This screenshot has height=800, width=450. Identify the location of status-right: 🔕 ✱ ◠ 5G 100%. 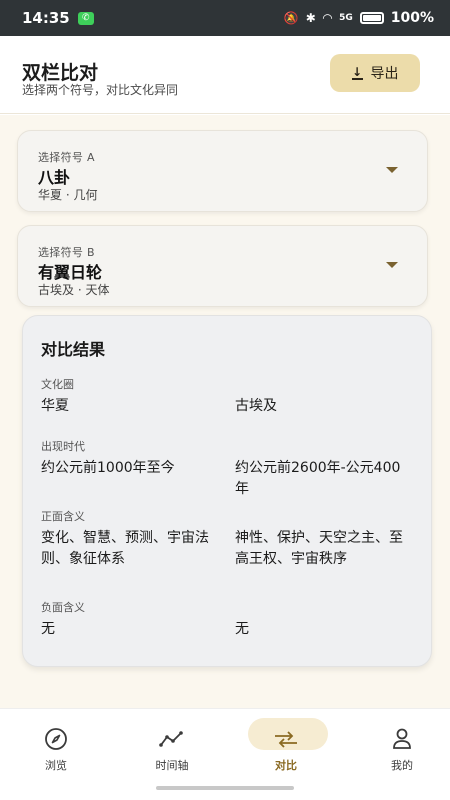
(359, 18).